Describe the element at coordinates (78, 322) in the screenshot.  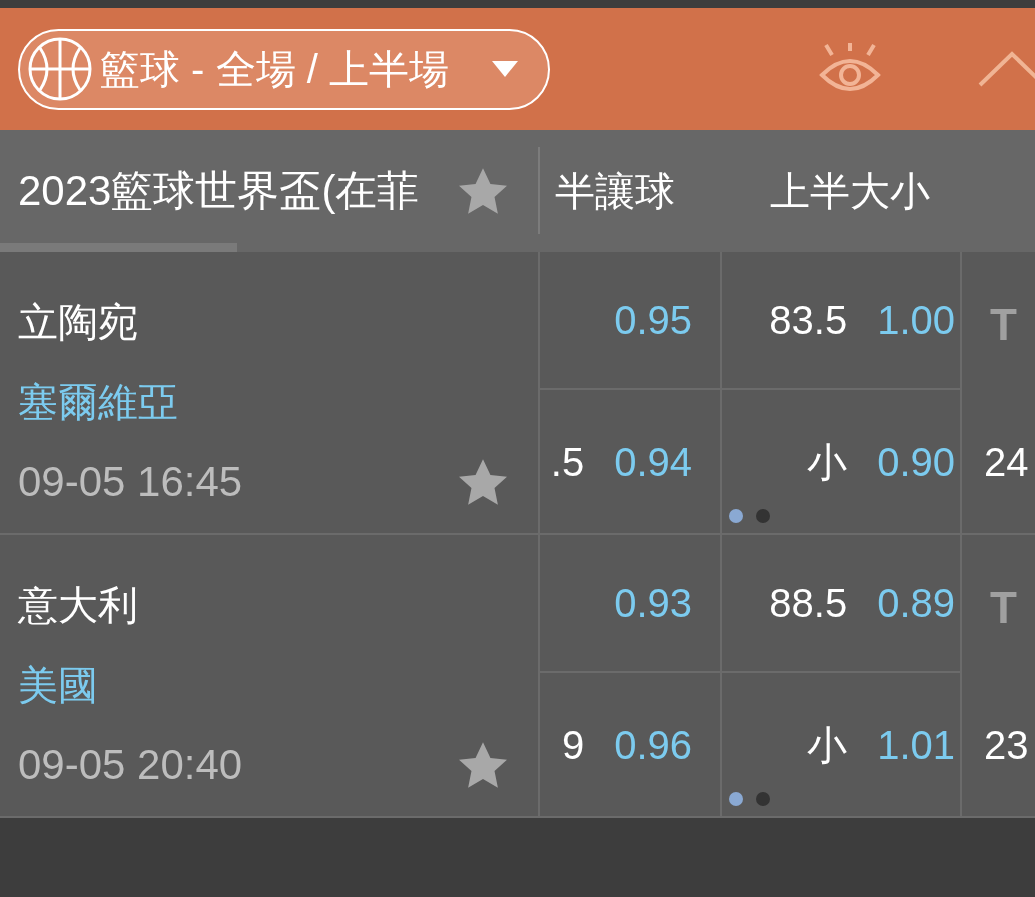
I see `team-name: 立陶宛` at that location.